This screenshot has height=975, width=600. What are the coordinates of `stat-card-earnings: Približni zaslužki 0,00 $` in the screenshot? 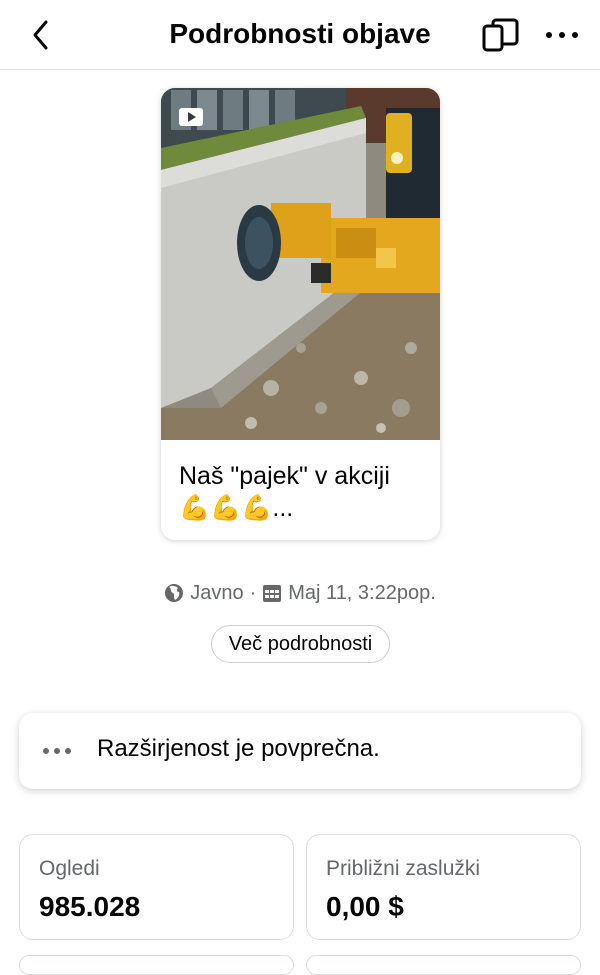 It's located at (443, 887).